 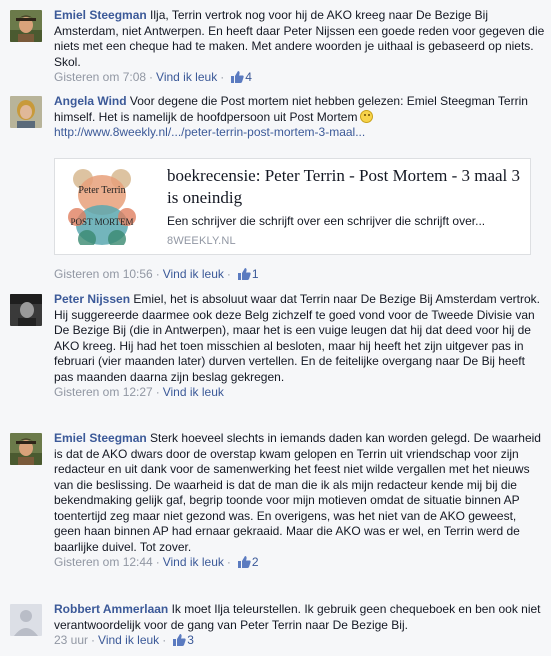 What do you see at coordinates (92, 299) in the screenshot?
I see `author-name: Peter Nijssen` at bounding box center [92, 299].